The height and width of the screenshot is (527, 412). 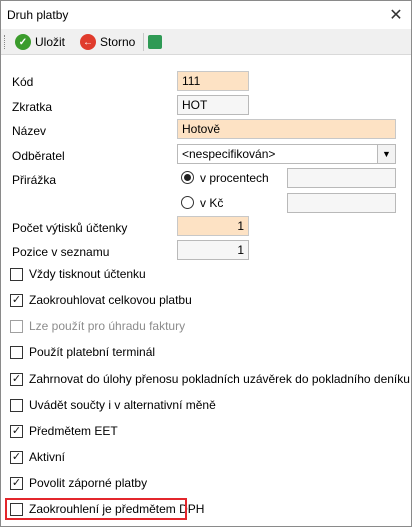 What do you see at coordinates (32, 107) in the screenshot?
I see `zkratka-label: Zkratka` at bounding box center [32, 107].